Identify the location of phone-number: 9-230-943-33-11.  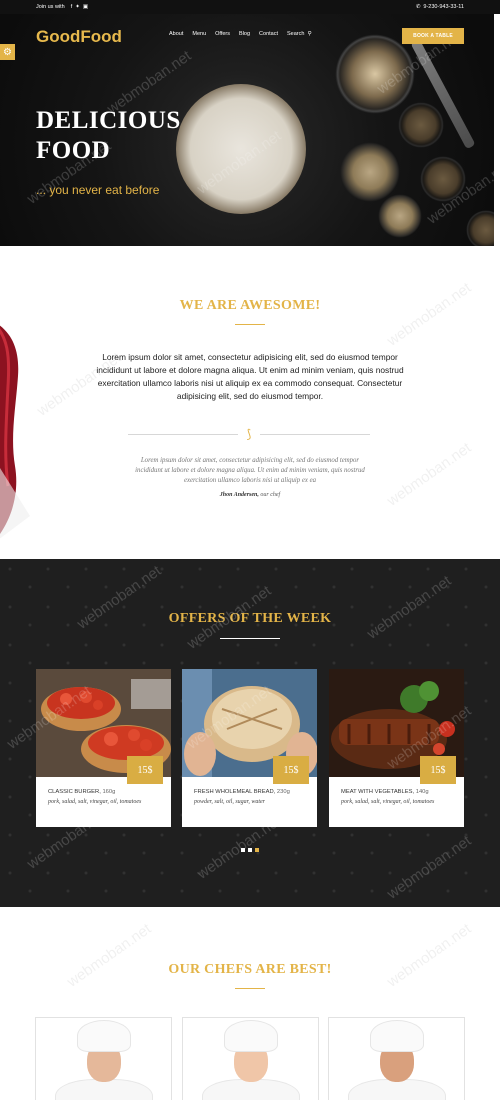
(443, 7).